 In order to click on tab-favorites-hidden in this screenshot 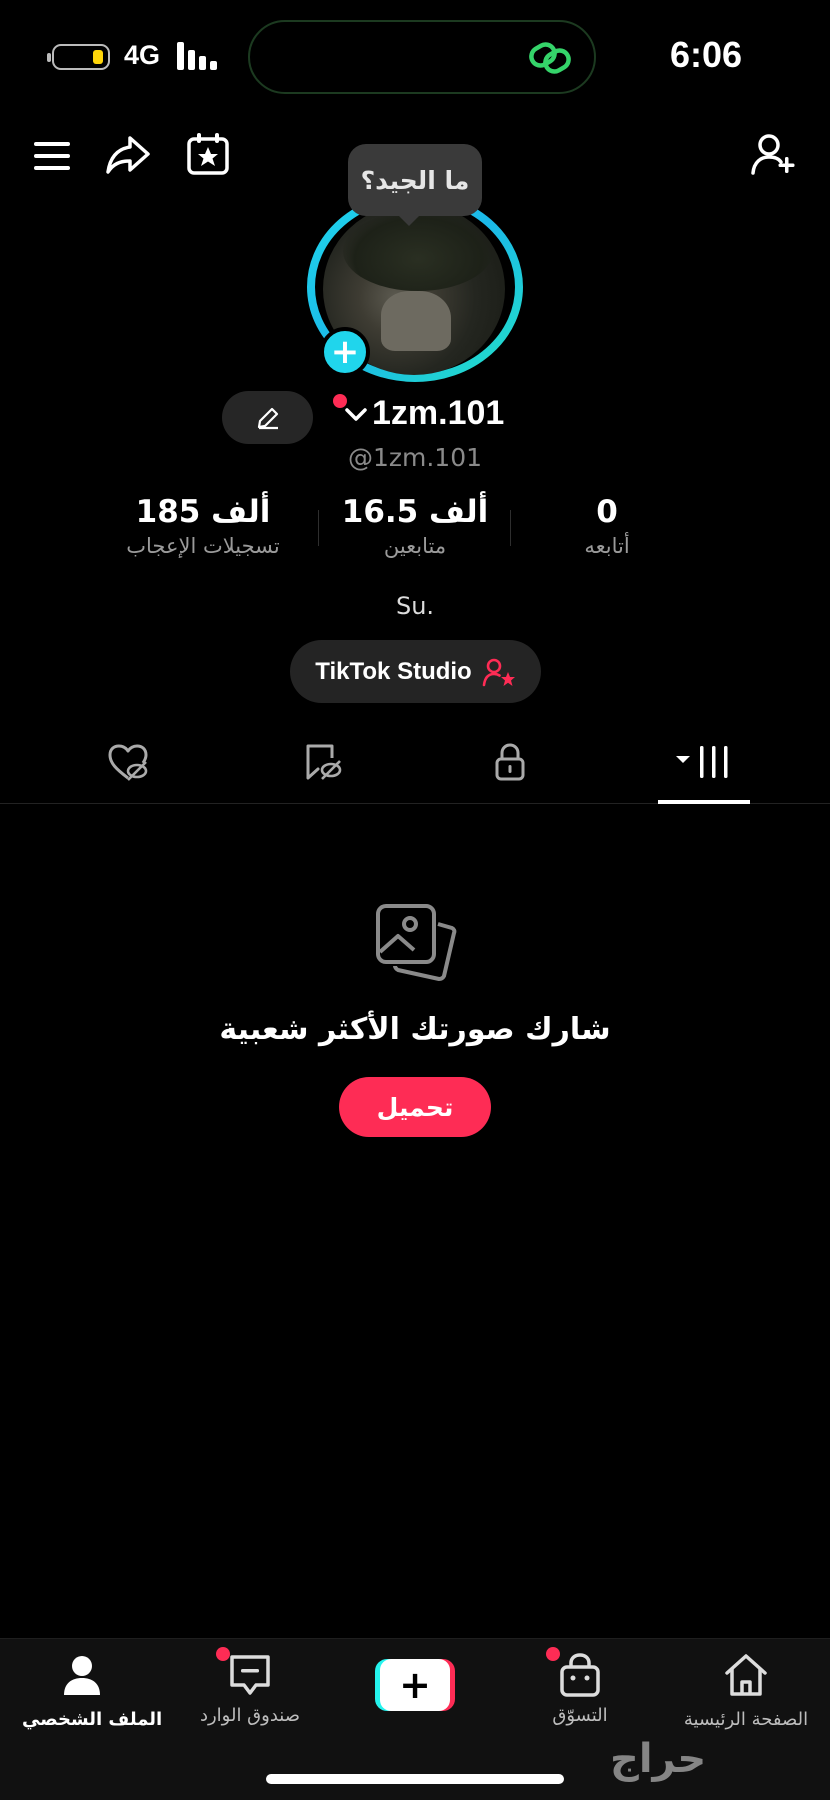, I will do `click(322, 762)`.